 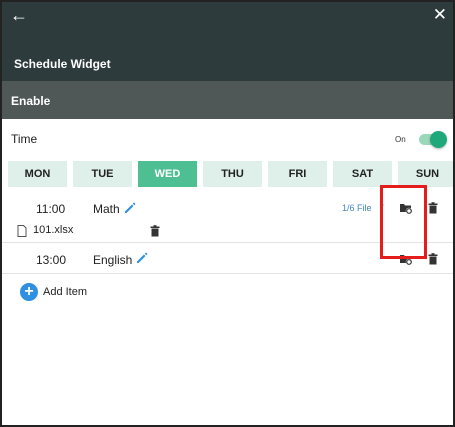 I want to click on day-tab-fri: FRI, so click(x=297, y=174).